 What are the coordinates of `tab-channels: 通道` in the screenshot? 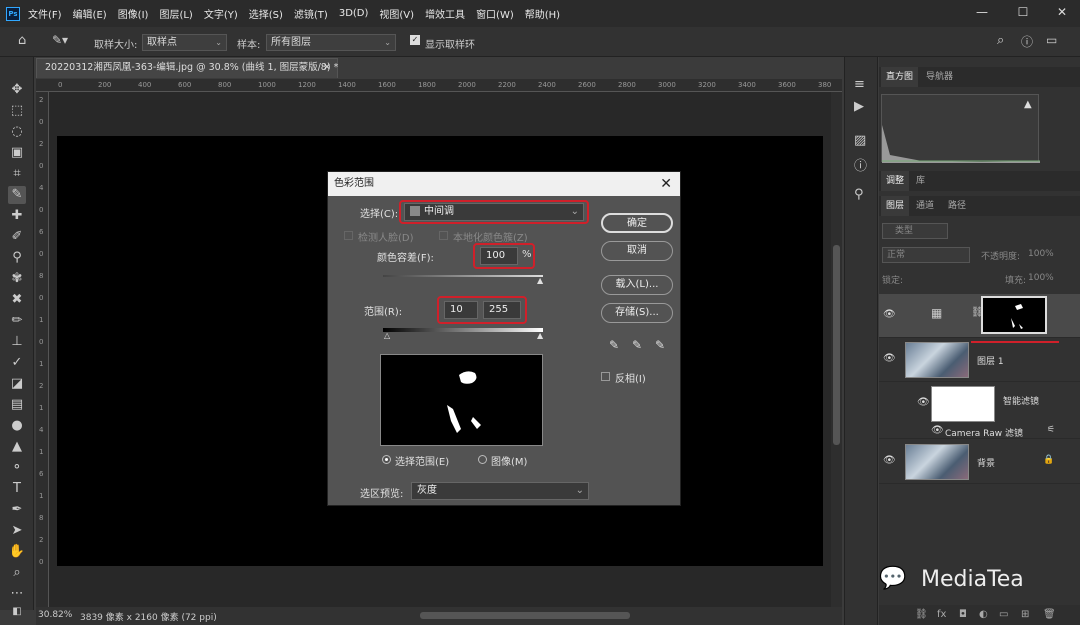 It's located at (925, 206).